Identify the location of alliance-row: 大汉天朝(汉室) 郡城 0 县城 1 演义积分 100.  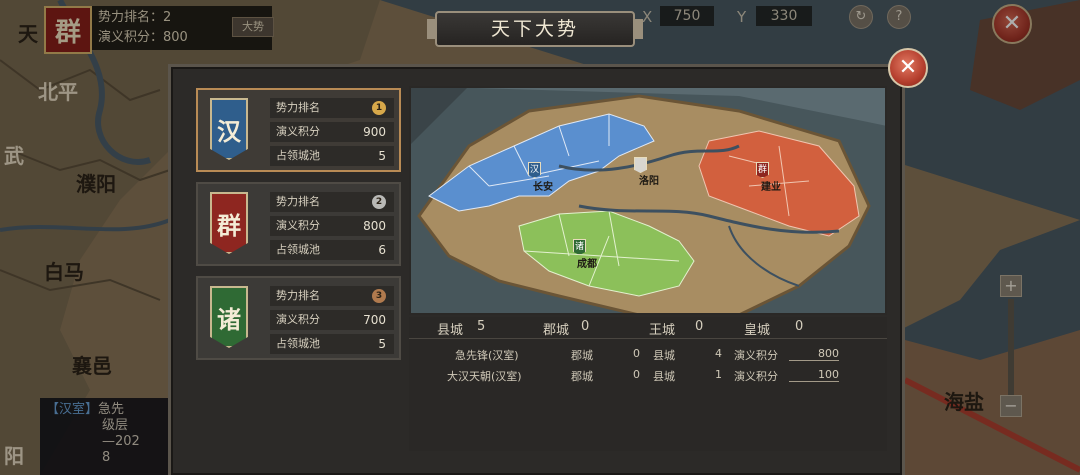
(648, 375).